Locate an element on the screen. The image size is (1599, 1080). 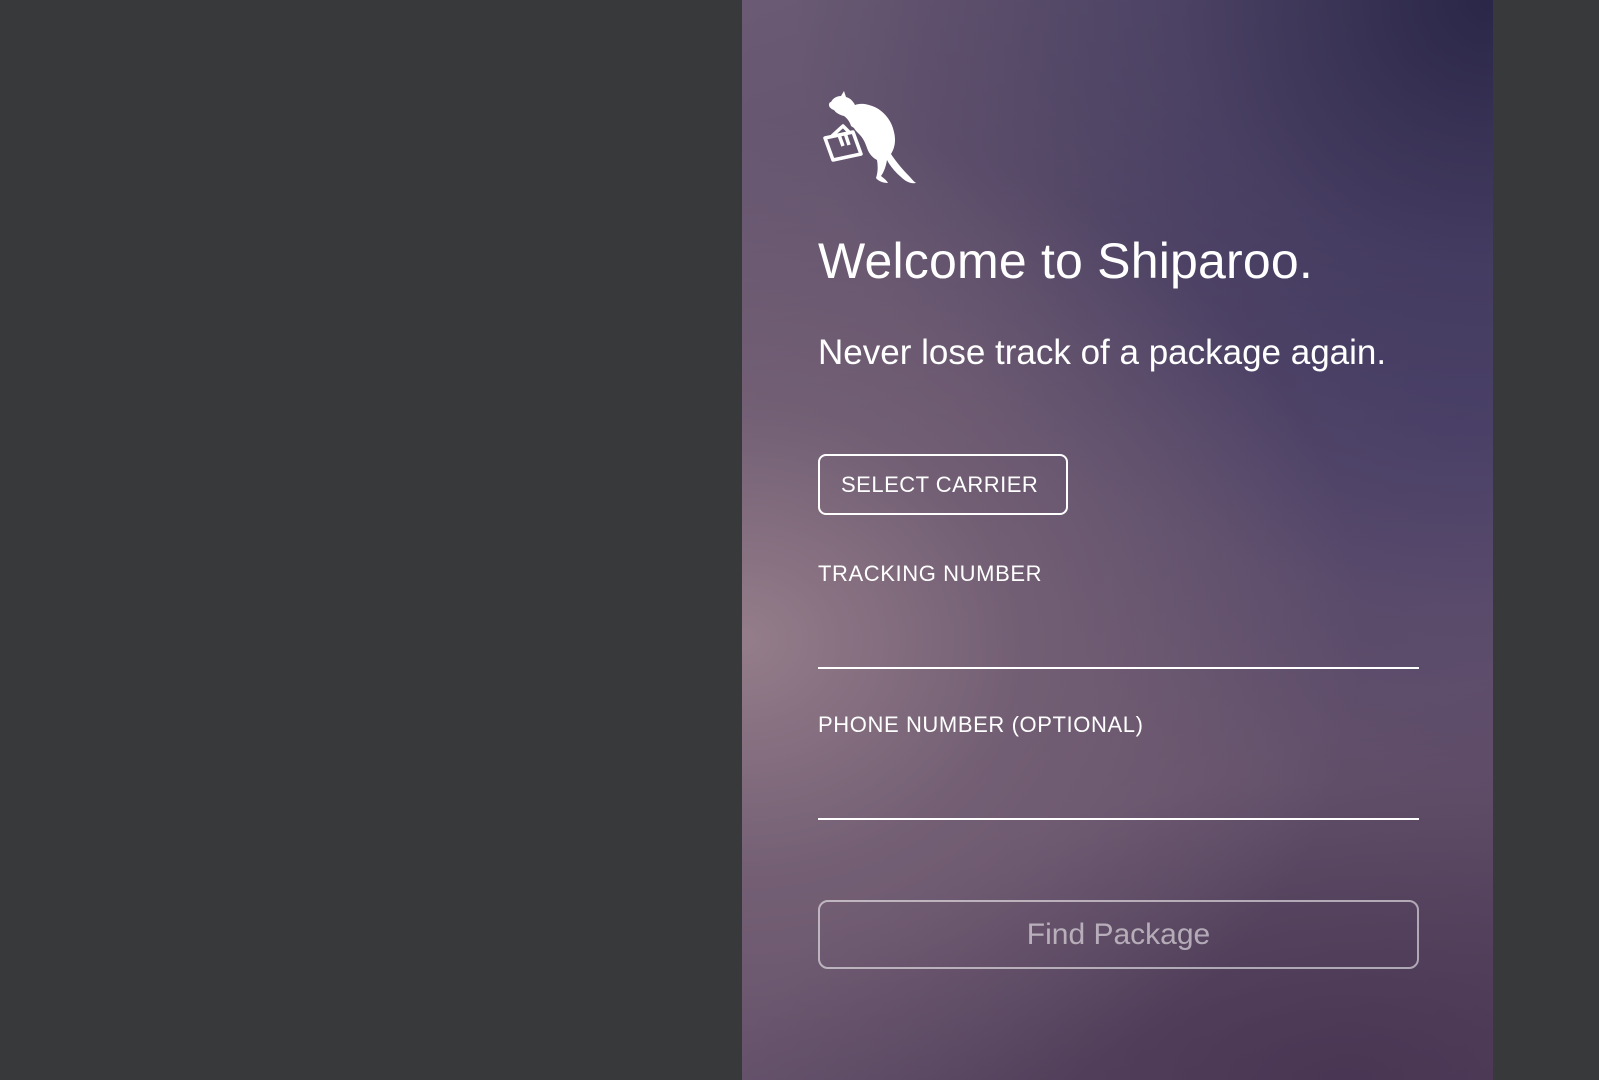
phone-number-input is located at coordinates (1118, 796).